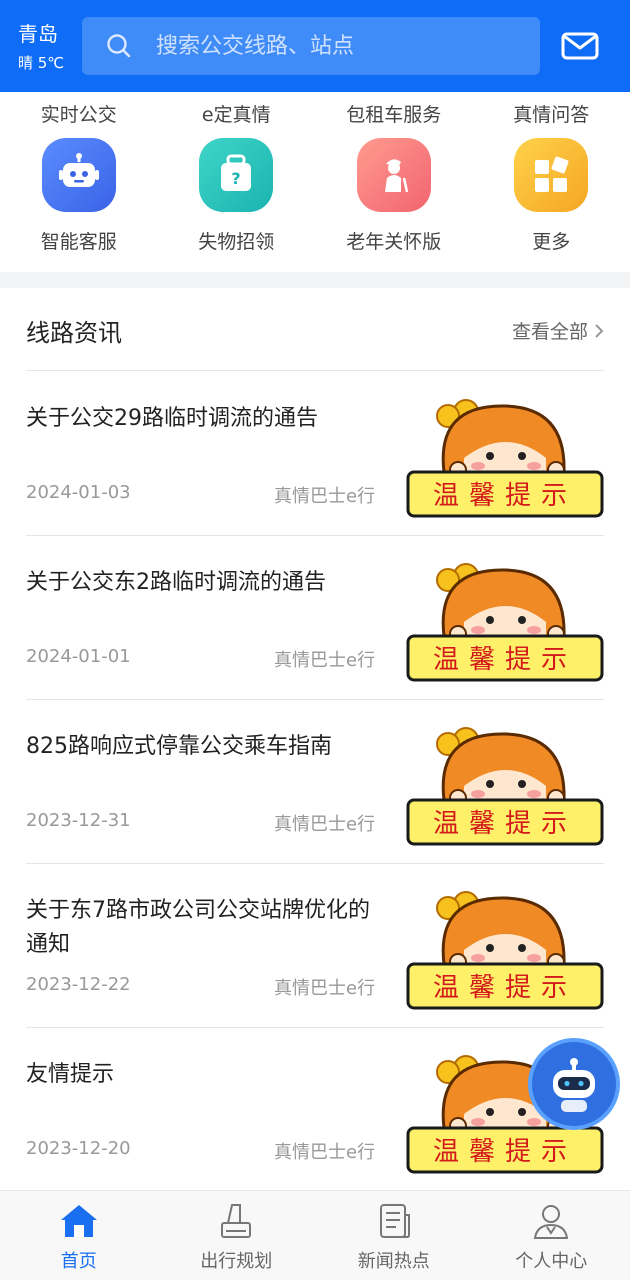 The width and height of the screenshot is (630, 1280). I want to click on nav-label: 出行规划, so click(236, 1261).